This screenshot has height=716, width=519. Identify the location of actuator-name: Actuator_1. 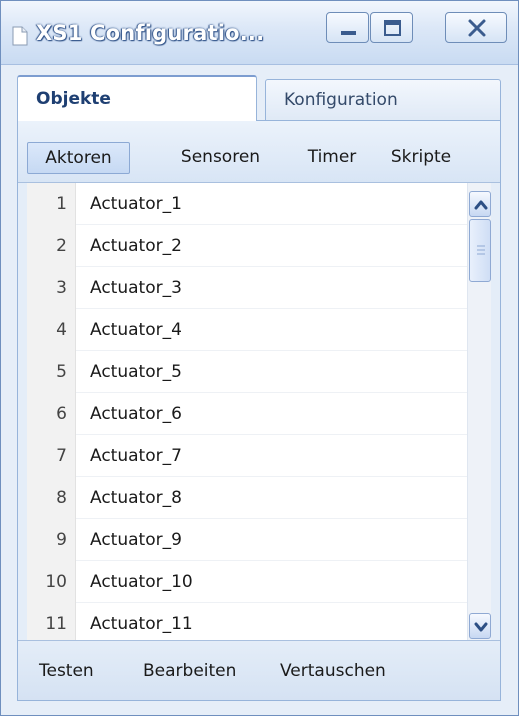
(136, 204).